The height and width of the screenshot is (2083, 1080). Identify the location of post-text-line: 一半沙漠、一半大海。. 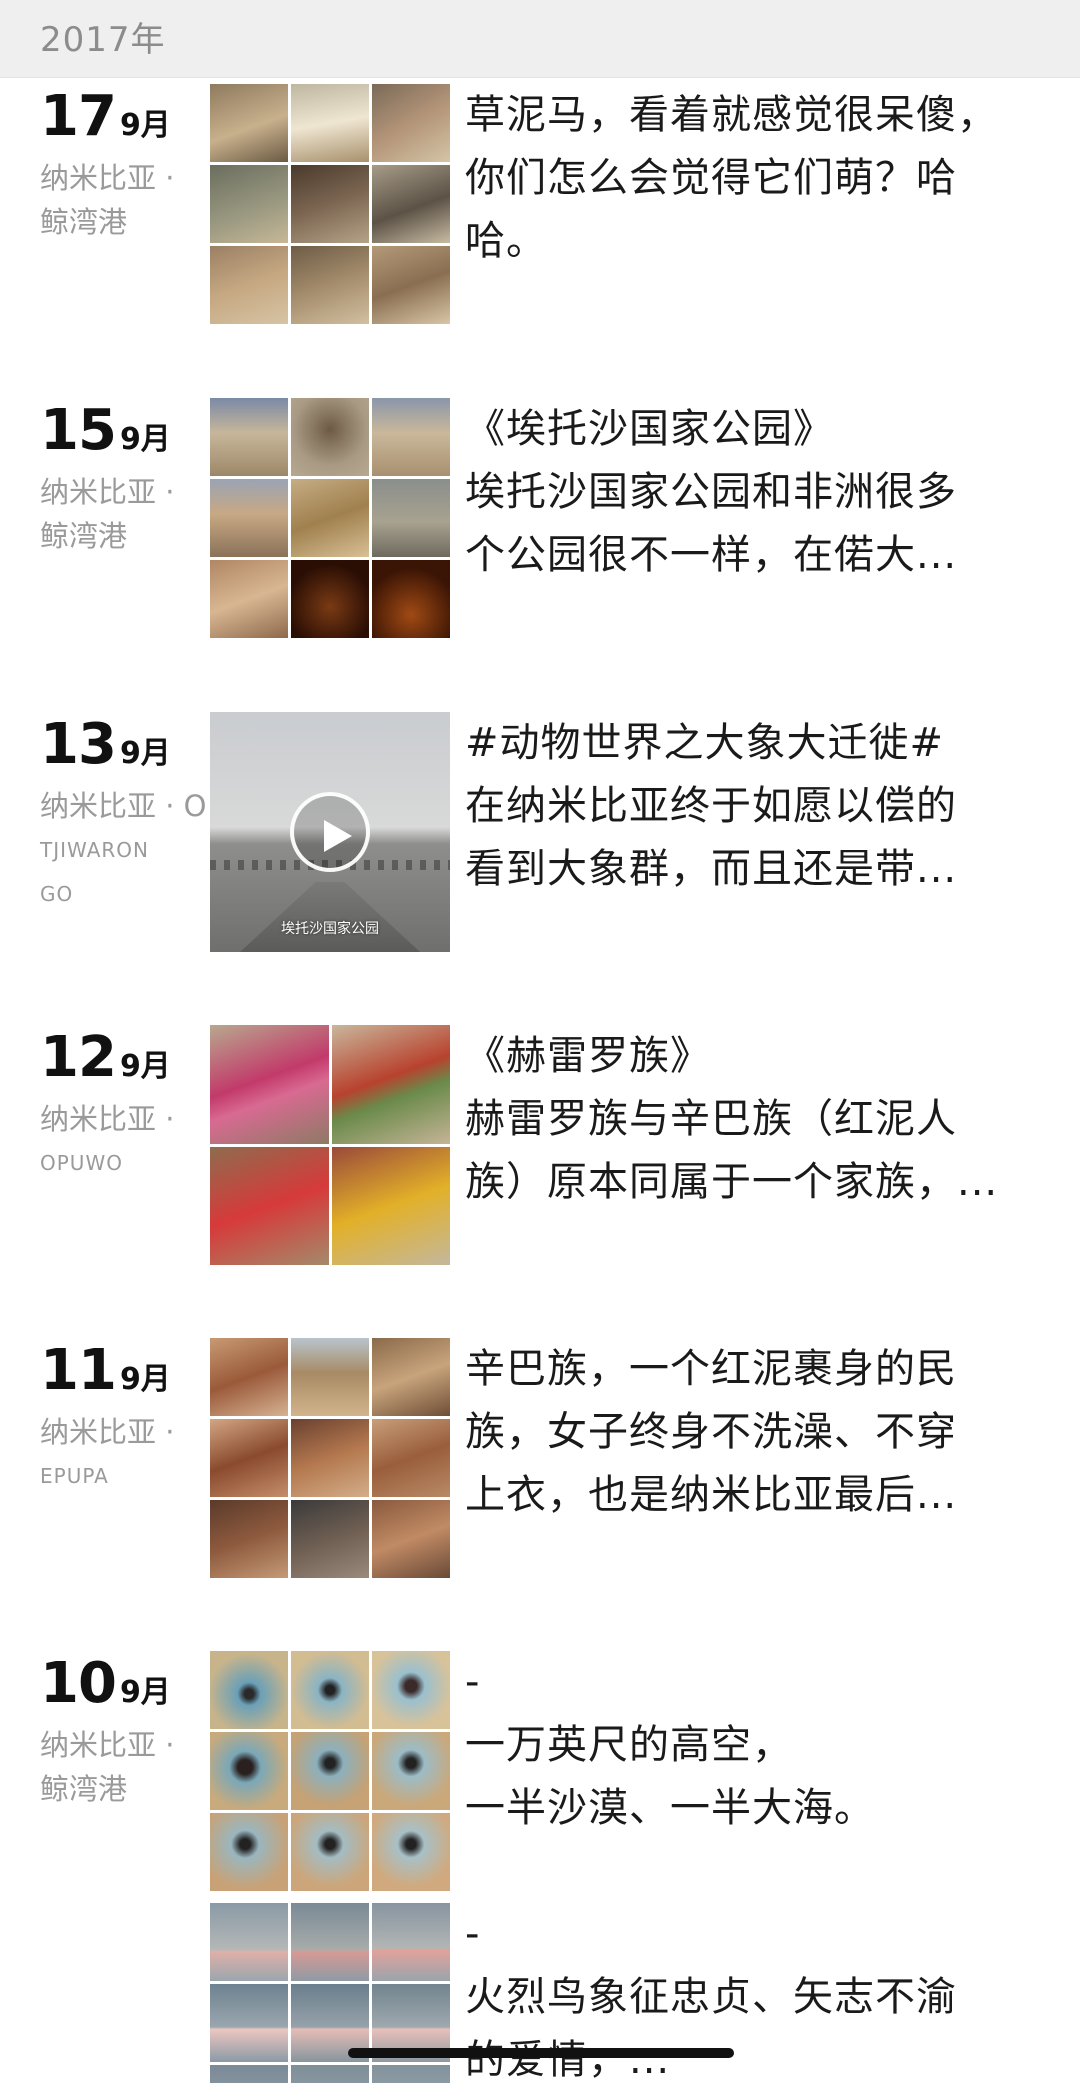
(670, 1808).